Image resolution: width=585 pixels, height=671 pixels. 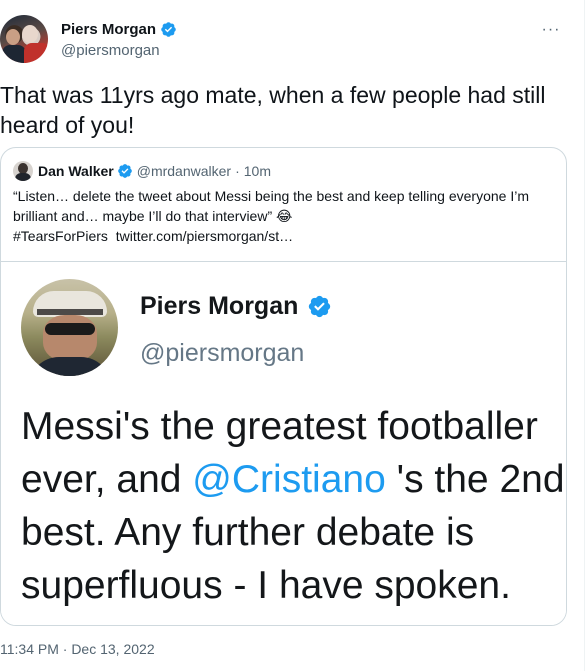 I want to click on timestamp-link: 11:34 PM · Dec 13, 2022, so click(x=77, y=649).